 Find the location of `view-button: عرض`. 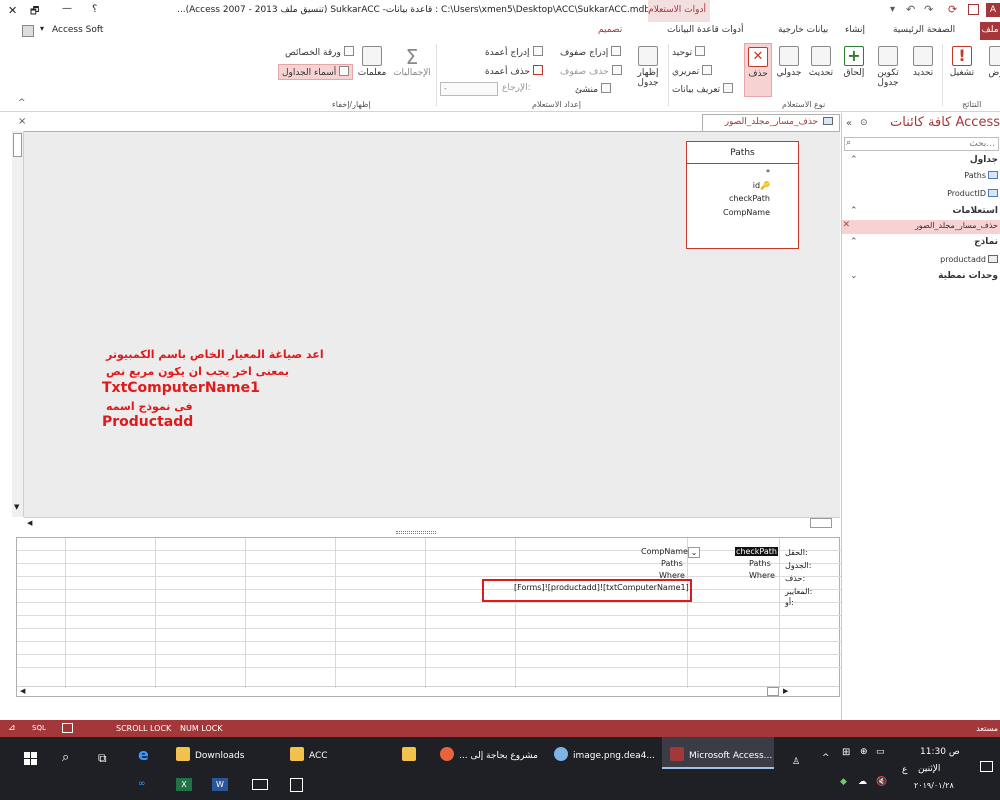

view-button: عرض is located at coordinates (992, 62).